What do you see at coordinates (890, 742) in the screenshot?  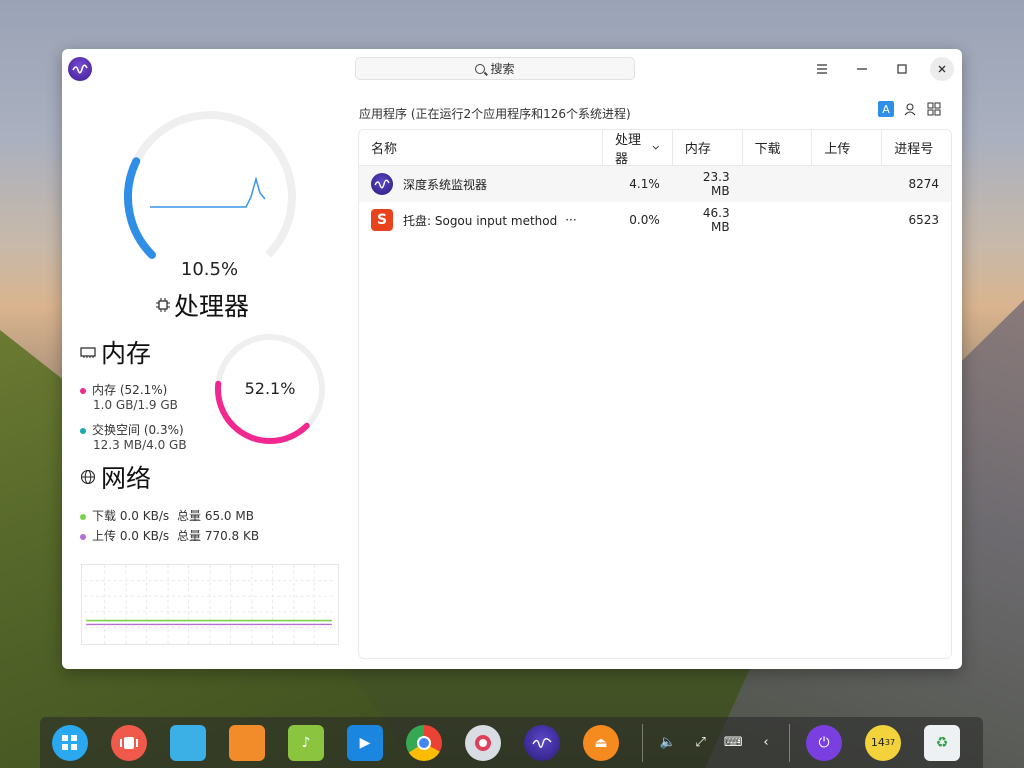 I see `clock-min: 37` at bounding box center [890, 742].